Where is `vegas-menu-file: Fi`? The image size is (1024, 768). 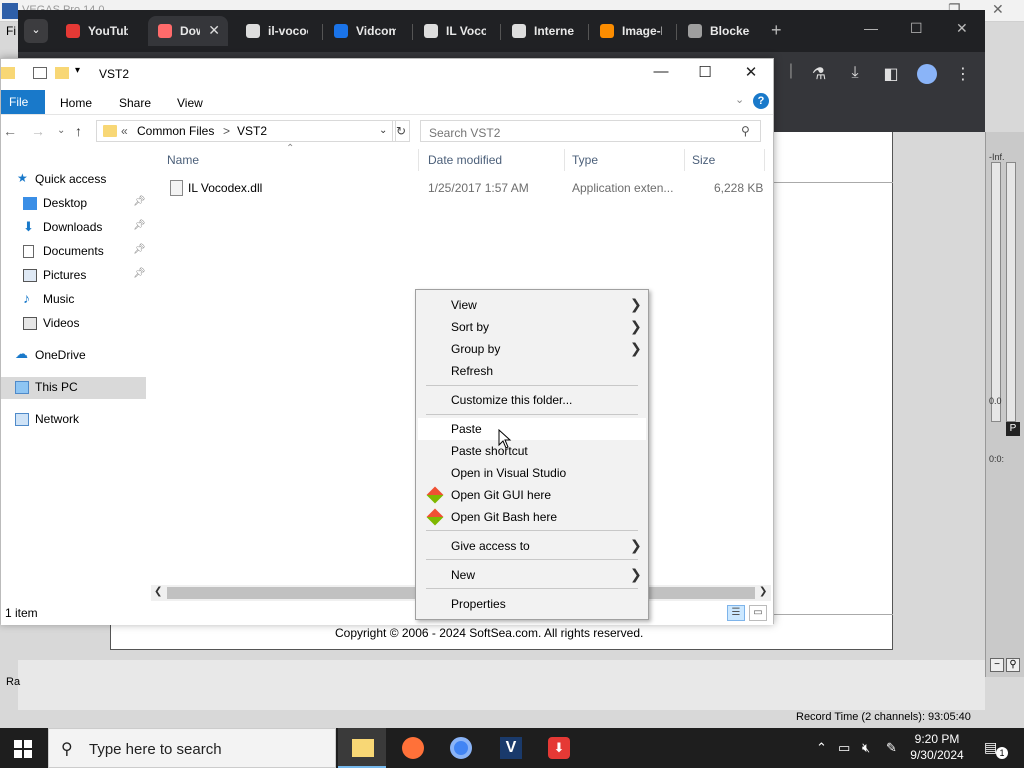 vegas-menu-file: Fi is located at coordinates (11, 31).